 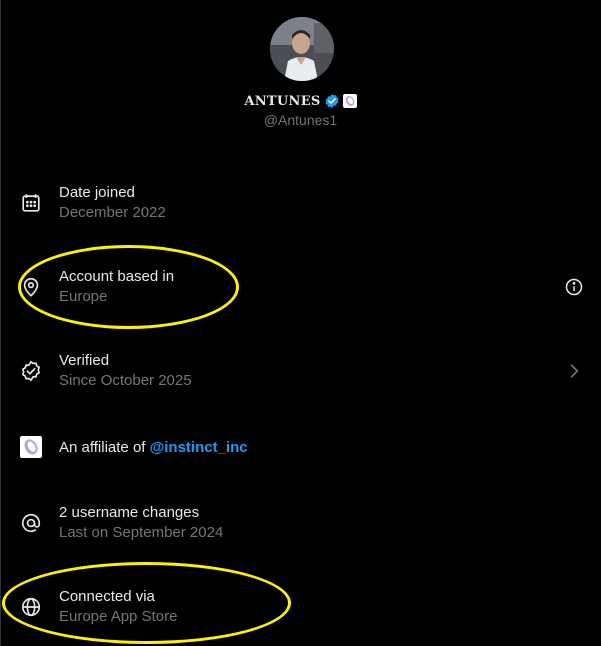 What do you see at coordinates (300, 374) in the screenshot?
I see `row-verified: Verified Since October 2025` at bounding box center [300, 374].